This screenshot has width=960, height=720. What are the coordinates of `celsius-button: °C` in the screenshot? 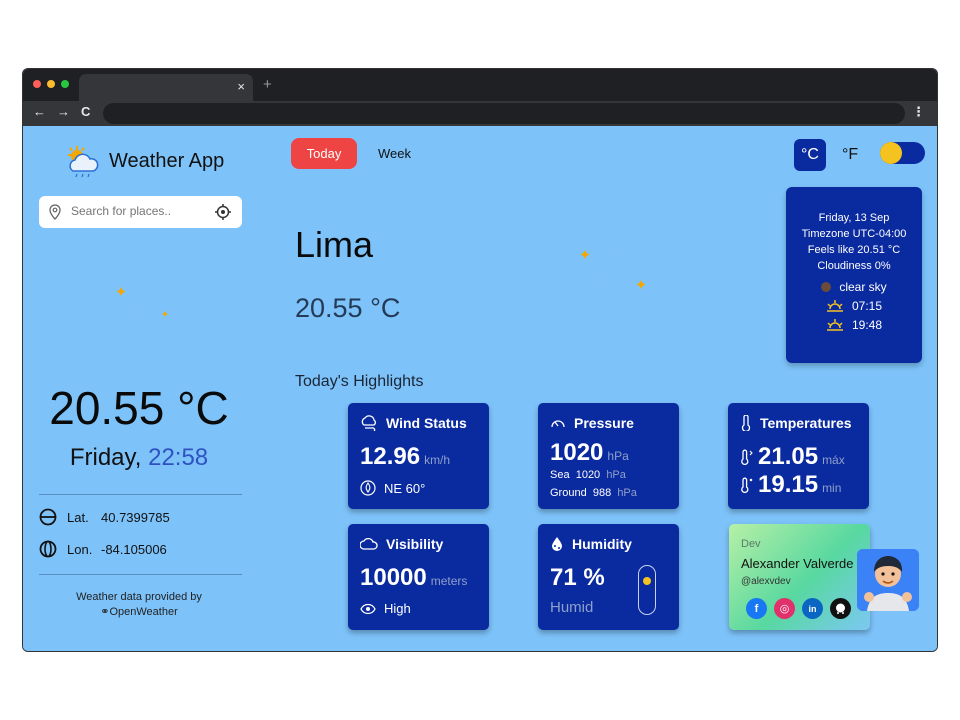 It's located at (810, 155).